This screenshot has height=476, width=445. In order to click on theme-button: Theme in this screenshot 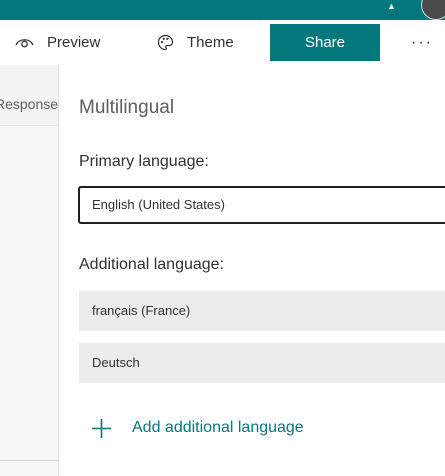, I will do `click(195, 42)`.